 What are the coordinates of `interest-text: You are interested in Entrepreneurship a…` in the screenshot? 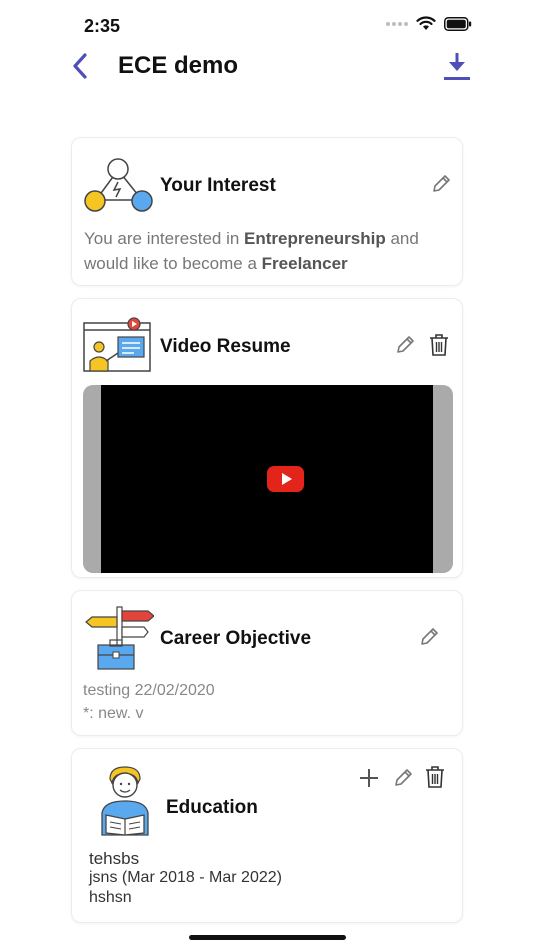 It's located at (269, 251).